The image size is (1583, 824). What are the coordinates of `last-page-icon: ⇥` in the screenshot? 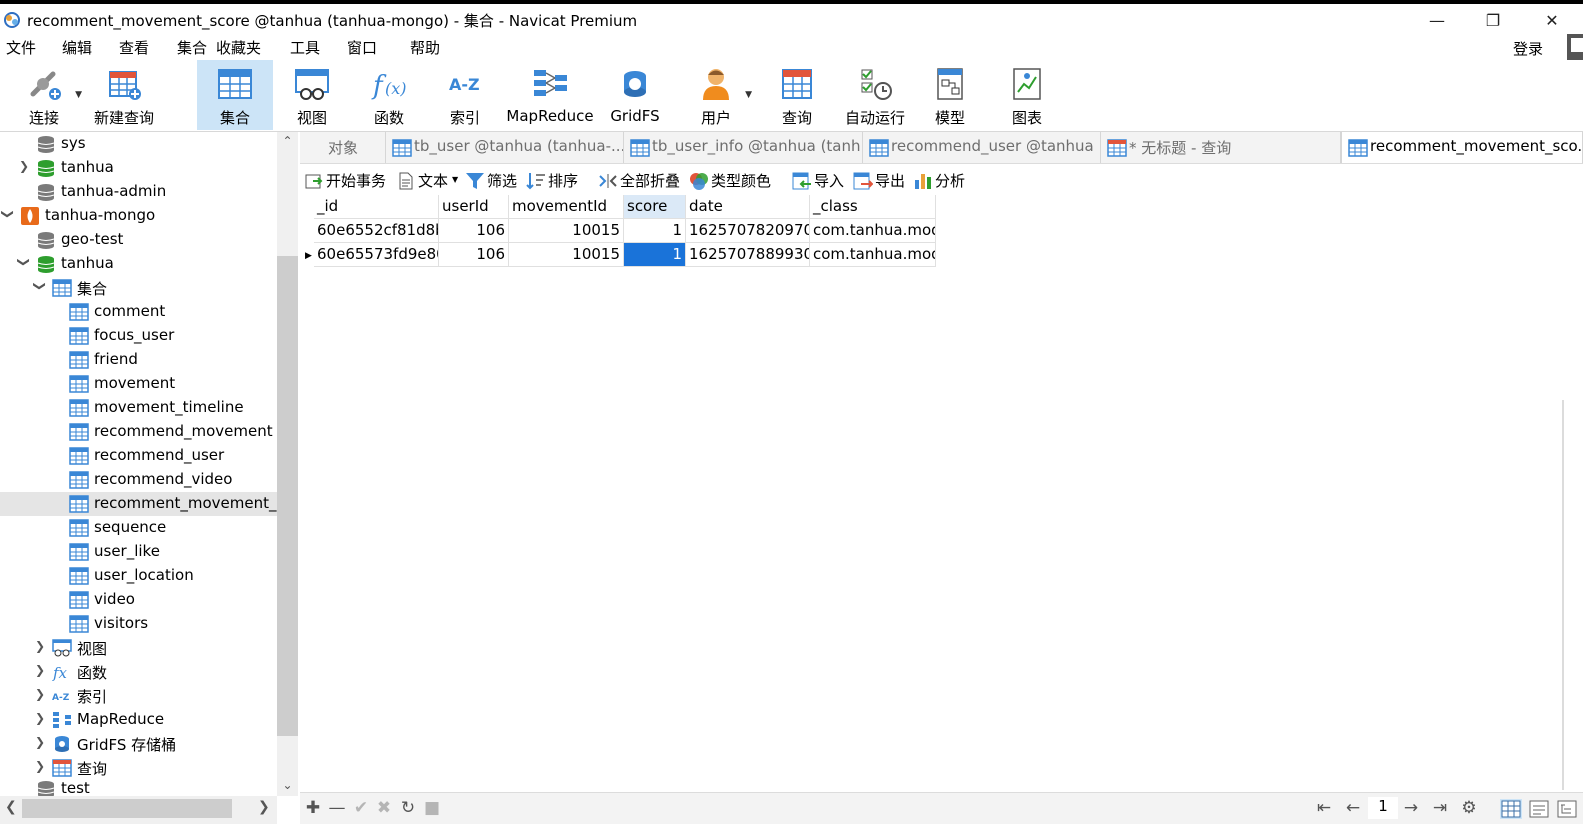 It's located at (1440, 808).